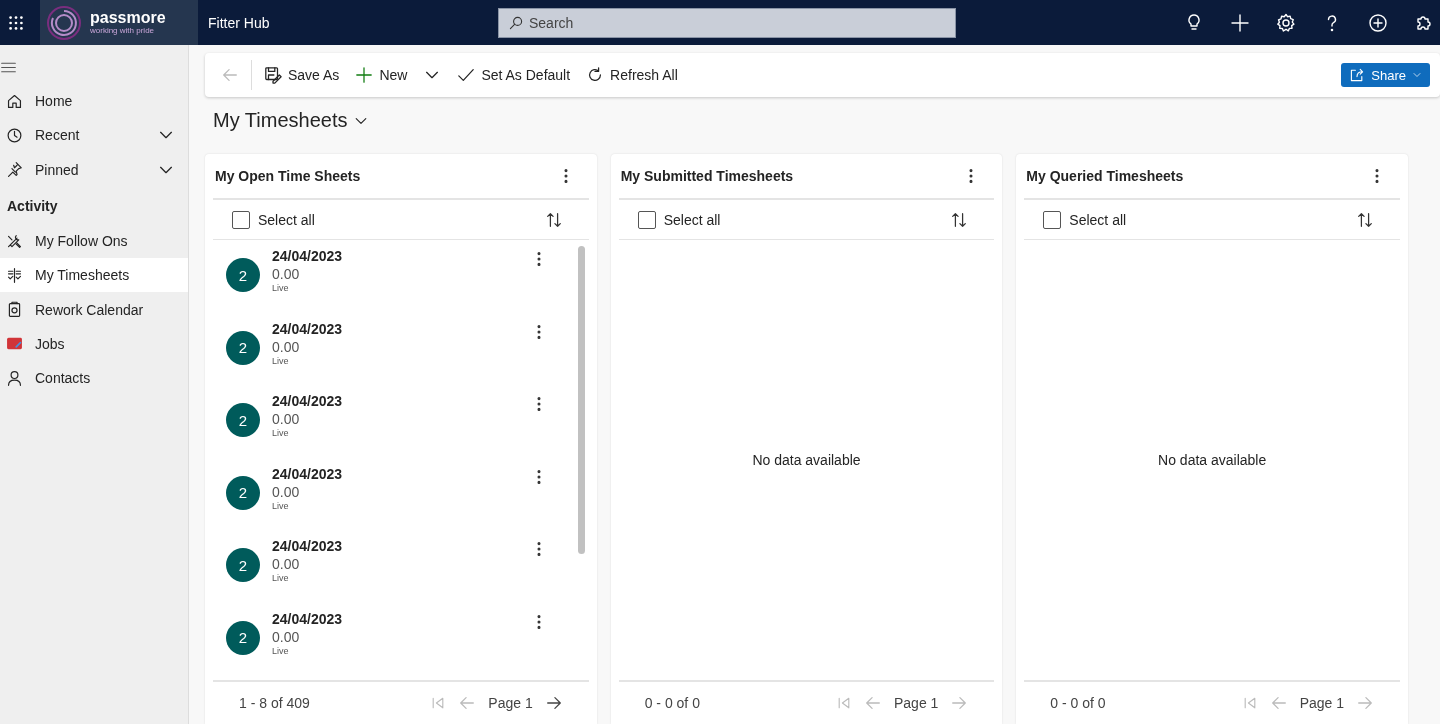 This screenshot has height=724, width=1440. What do you see at coordinates (1417, 75) in the screenshot?
I see `chevron-icon` at bounding box center [1417, 75].